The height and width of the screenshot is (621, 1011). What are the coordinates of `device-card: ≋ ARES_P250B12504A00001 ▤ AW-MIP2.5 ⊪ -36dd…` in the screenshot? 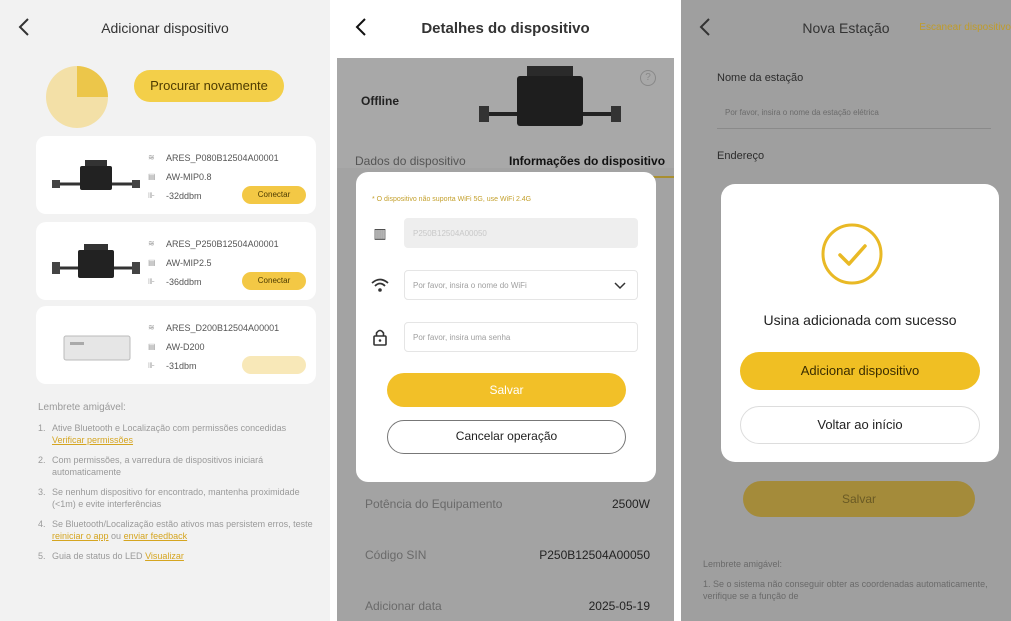 It's located at (176, 261).